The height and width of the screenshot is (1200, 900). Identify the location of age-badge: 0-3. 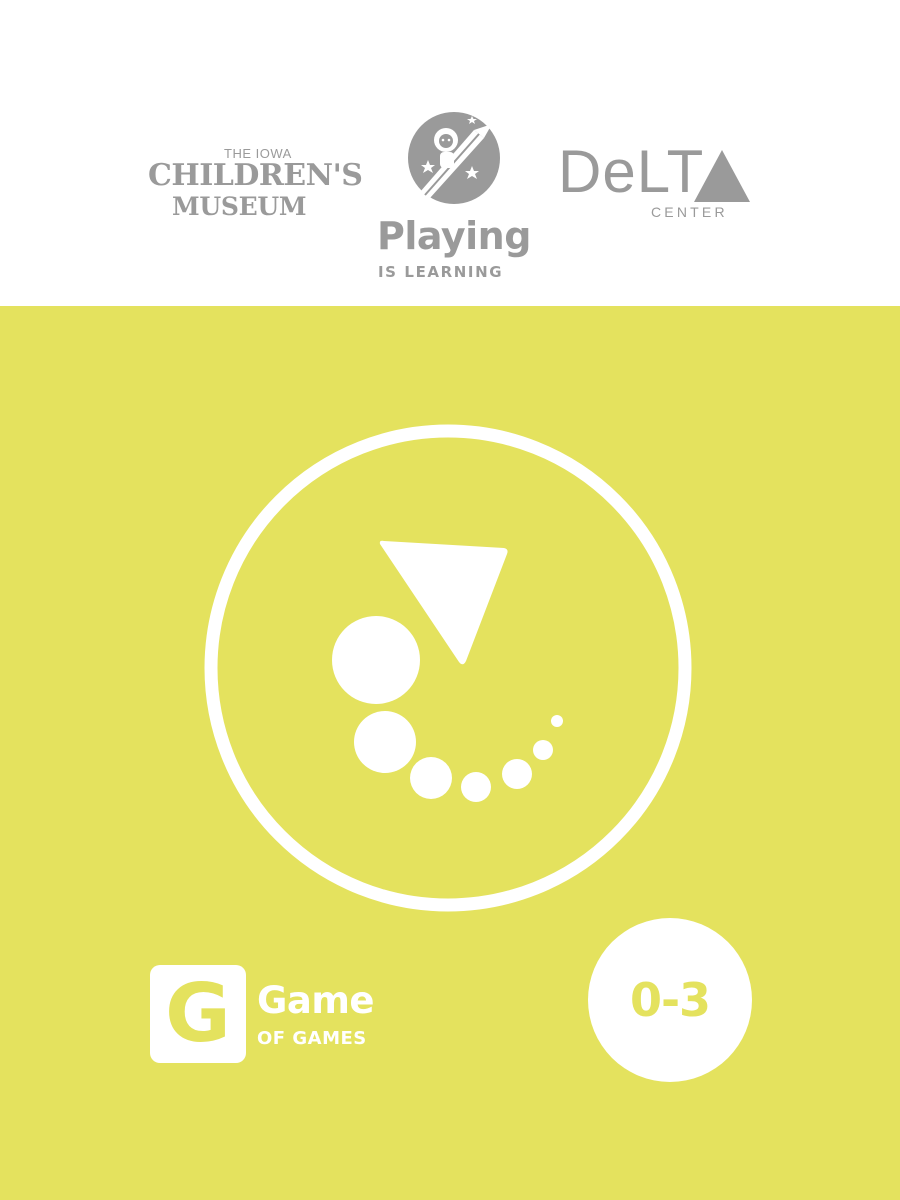
(670, 1000).